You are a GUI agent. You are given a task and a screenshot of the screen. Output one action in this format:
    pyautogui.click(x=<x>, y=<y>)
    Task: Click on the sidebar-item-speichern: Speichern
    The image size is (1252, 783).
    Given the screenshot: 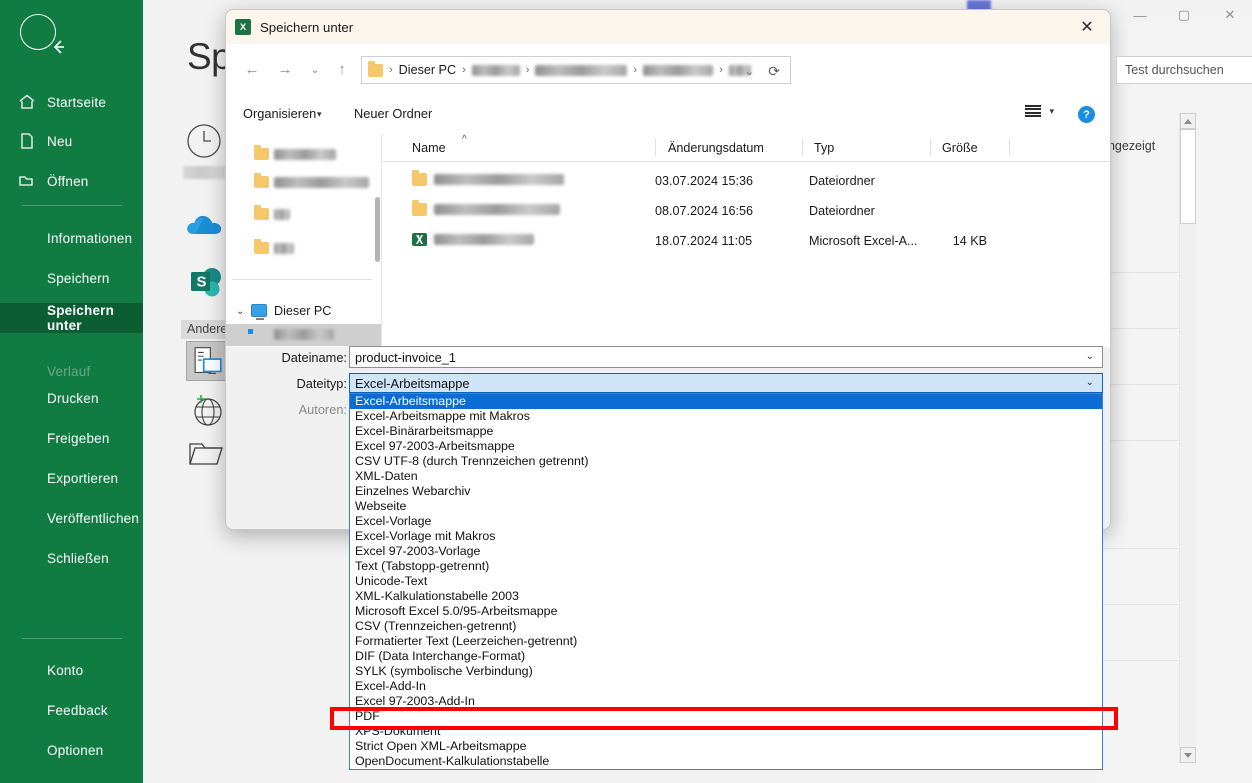 What is the action you would take?
    pyautogui.click(x=71, y=278)
    